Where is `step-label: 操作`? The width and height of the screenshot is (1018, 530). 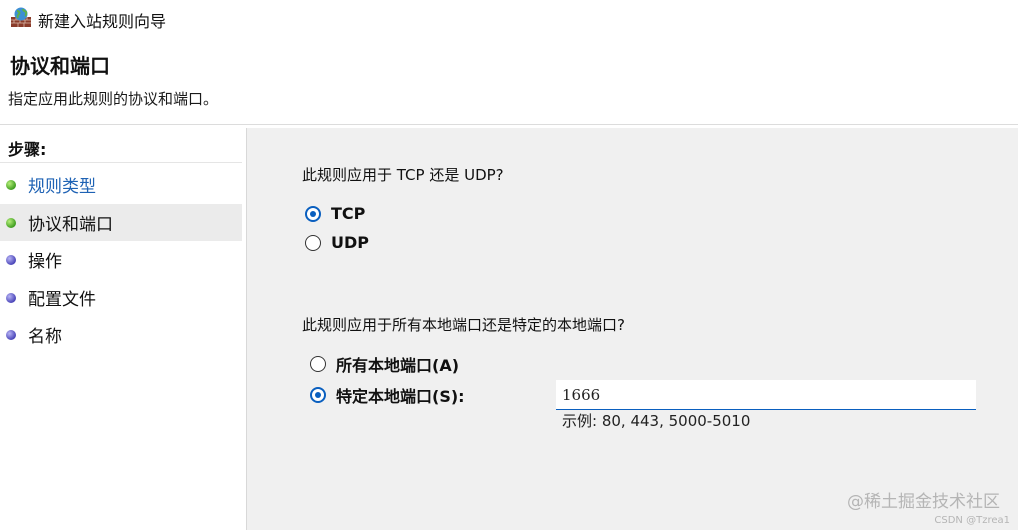
step-label: 操作 is located at coordinates (45, 262).